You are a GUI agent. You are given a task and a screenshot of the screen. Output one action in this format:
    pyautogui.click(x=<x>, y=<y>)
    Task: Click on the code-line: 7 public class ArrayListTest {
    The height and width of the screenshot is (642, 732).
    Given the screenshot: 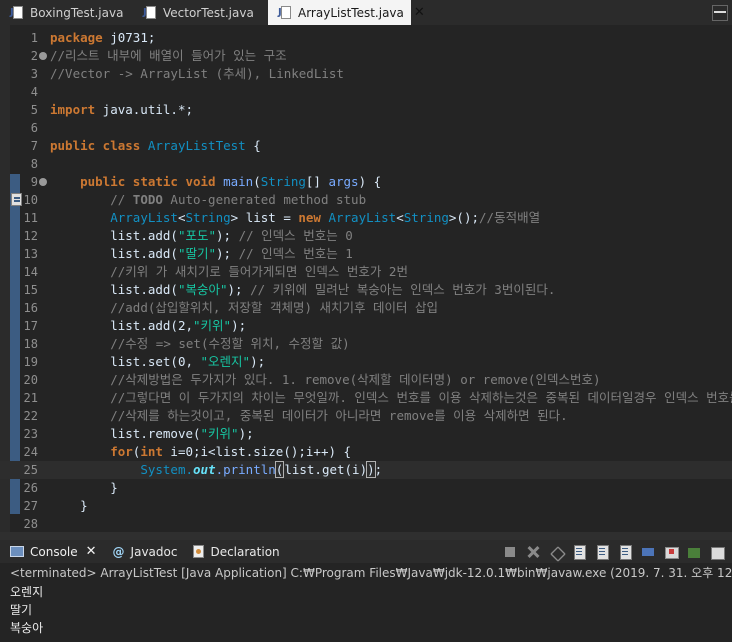 What is the action you would take?
    pyautogui.click(x=366, y=146)
    